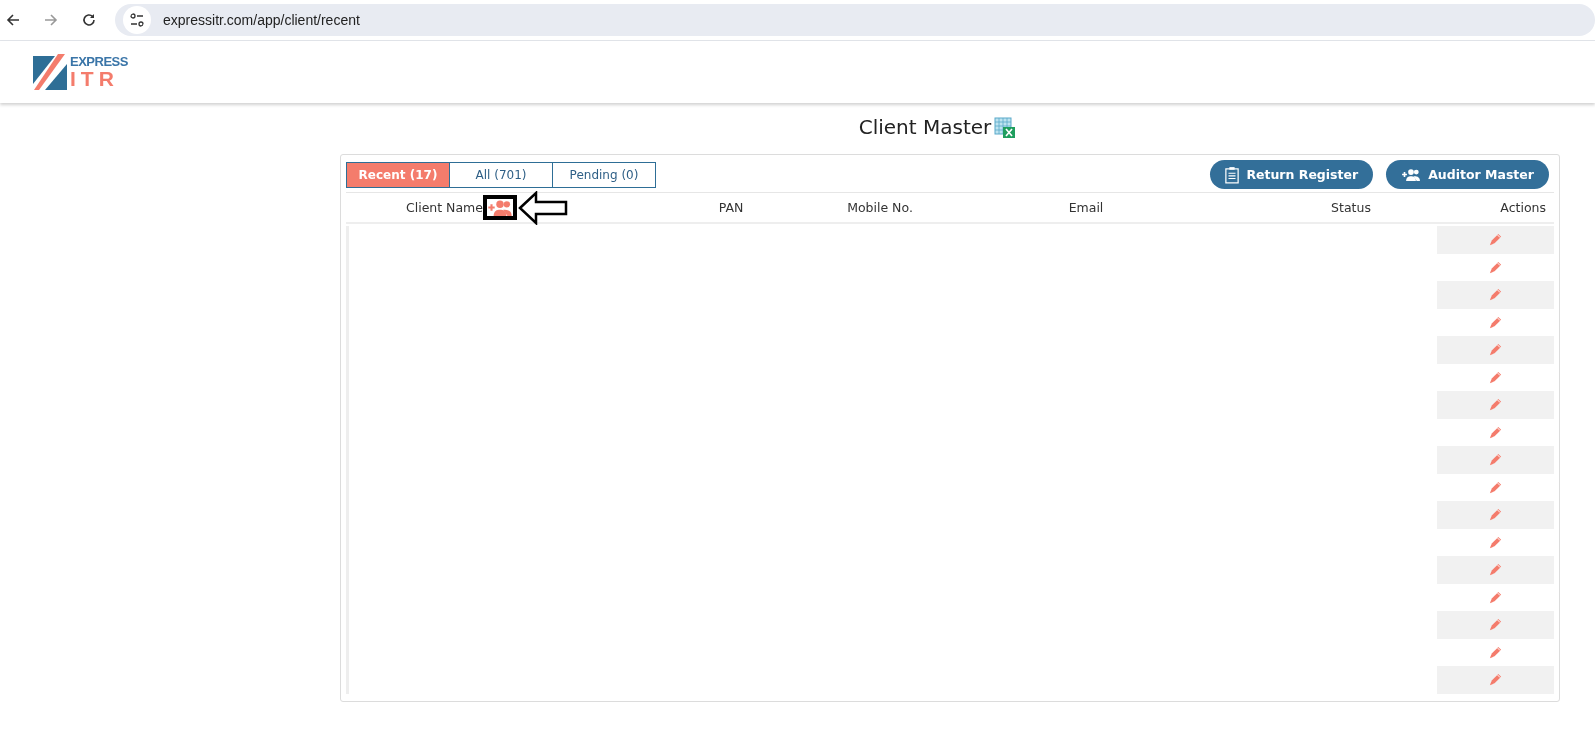 The height and width of the screenshot is (750, 1595). I want to click on clipboard-icon, so click(1232, 174).